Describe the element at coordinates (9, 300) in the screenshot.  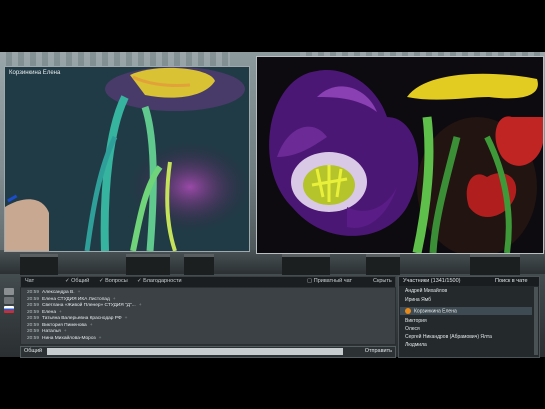
I see `menu-icon` at that location.